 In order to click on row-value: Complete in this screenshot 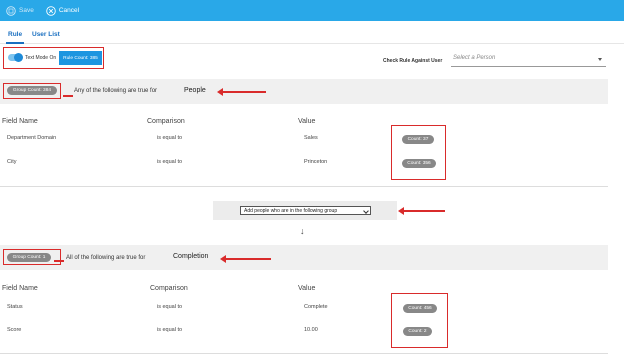, I will do `click(316, 307)`.